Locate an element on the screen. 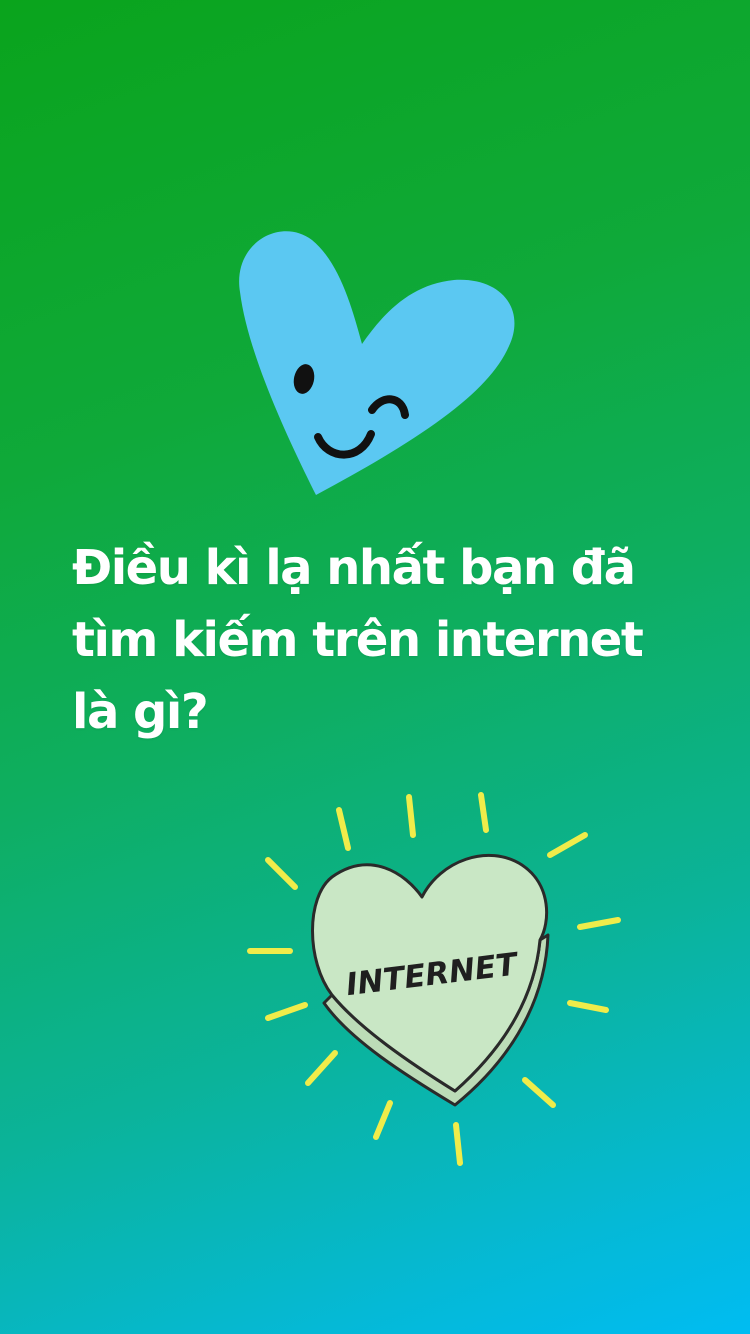  question-line-2: tìm kiếm trên internet is located at coordinates (358, 640).